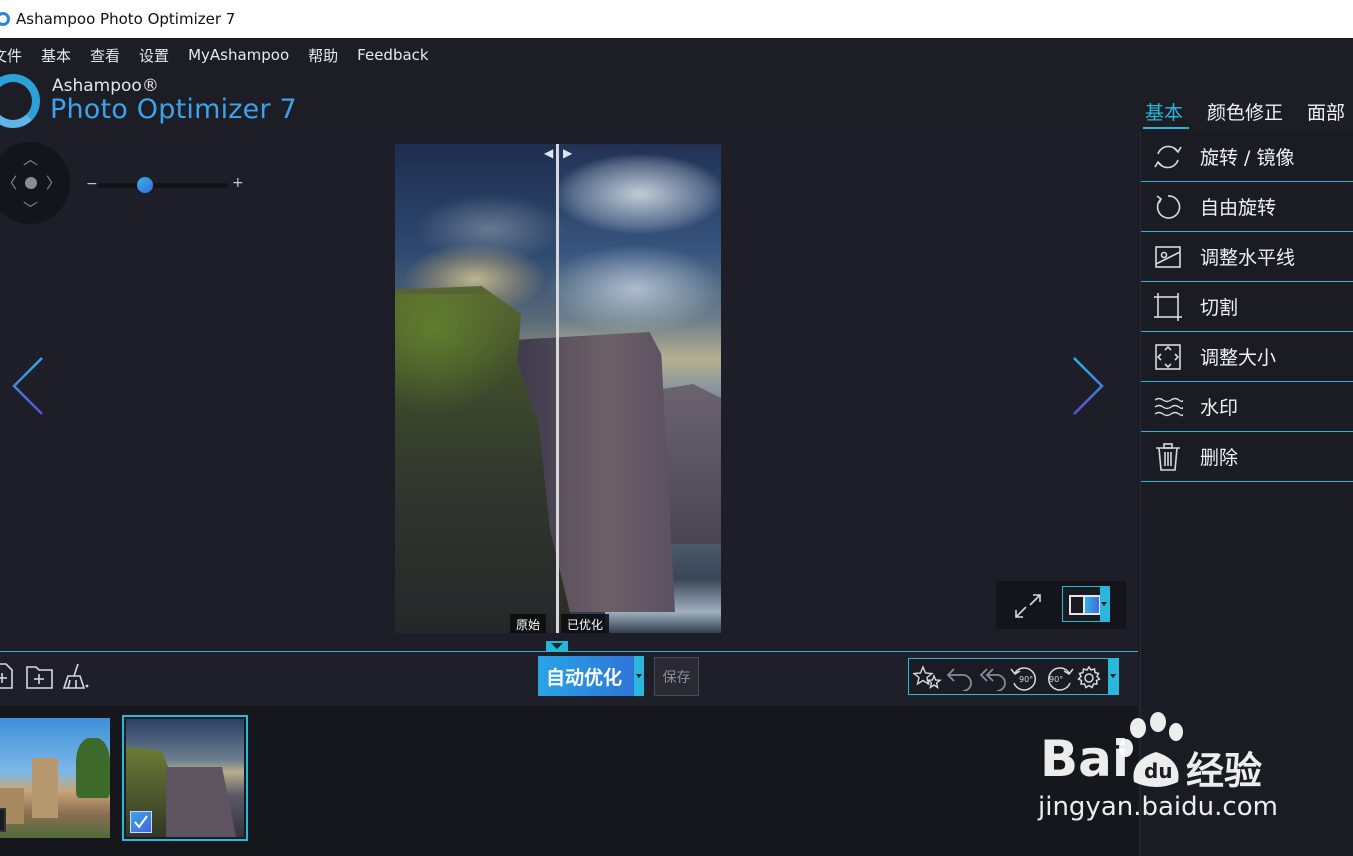 The image size is (1353, 856). Describe the element at coordinates (392, 55) in the screenshot. I see `menu-feedback: Feedback` at that location.